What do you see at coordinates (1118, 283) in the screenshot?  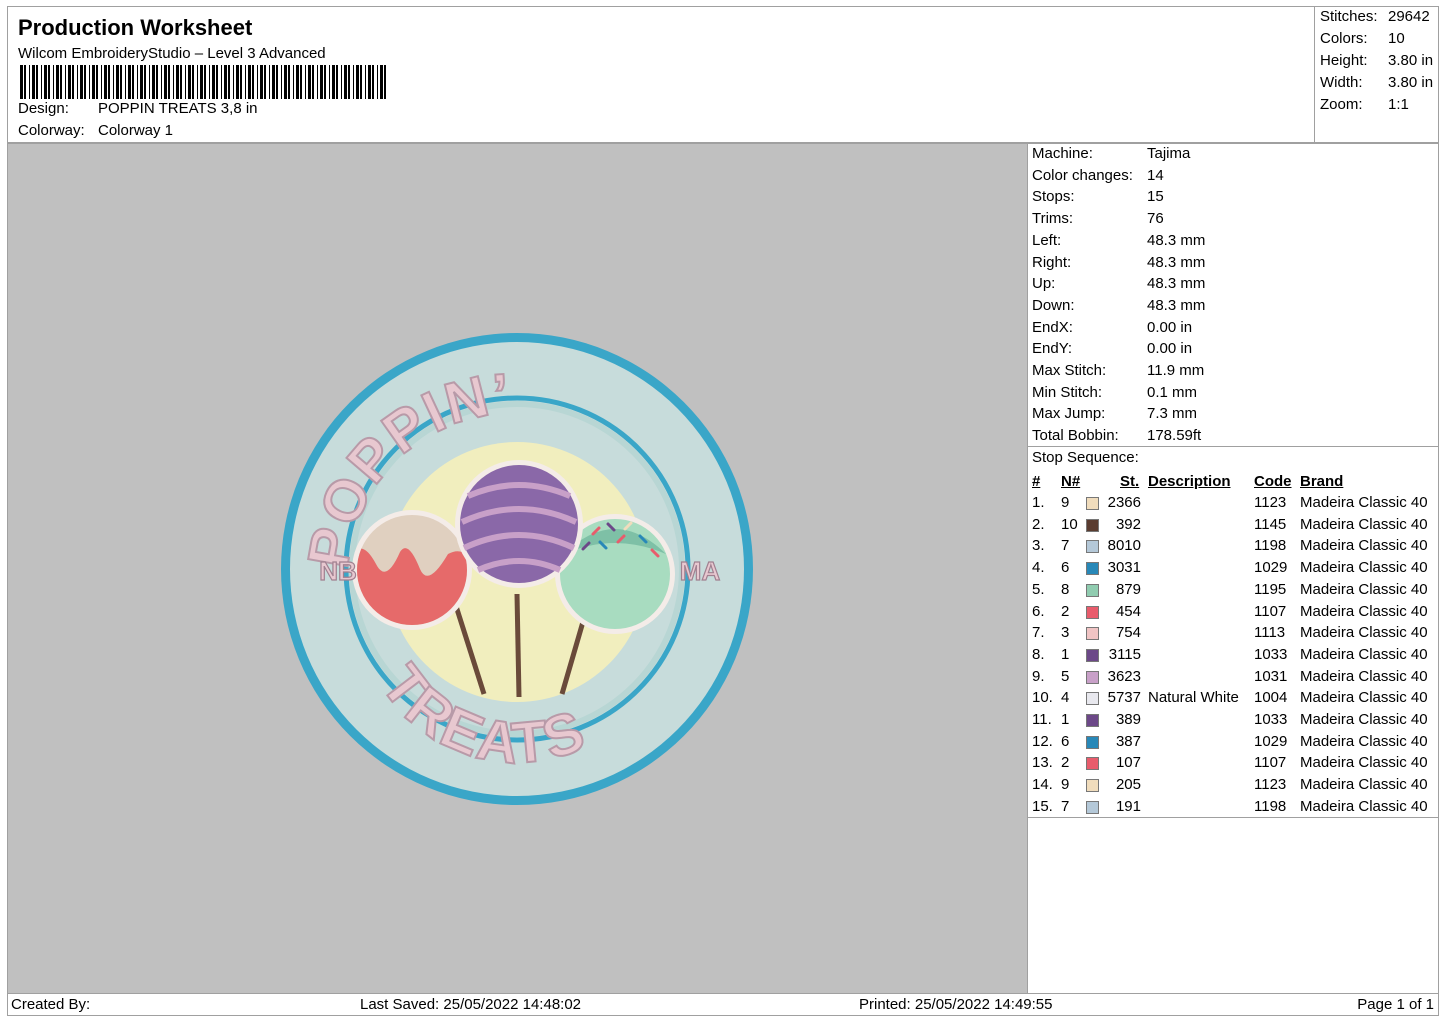 I see `machine-stat-row: Up: 48.3 mm` at bounding box center [1118, 283].